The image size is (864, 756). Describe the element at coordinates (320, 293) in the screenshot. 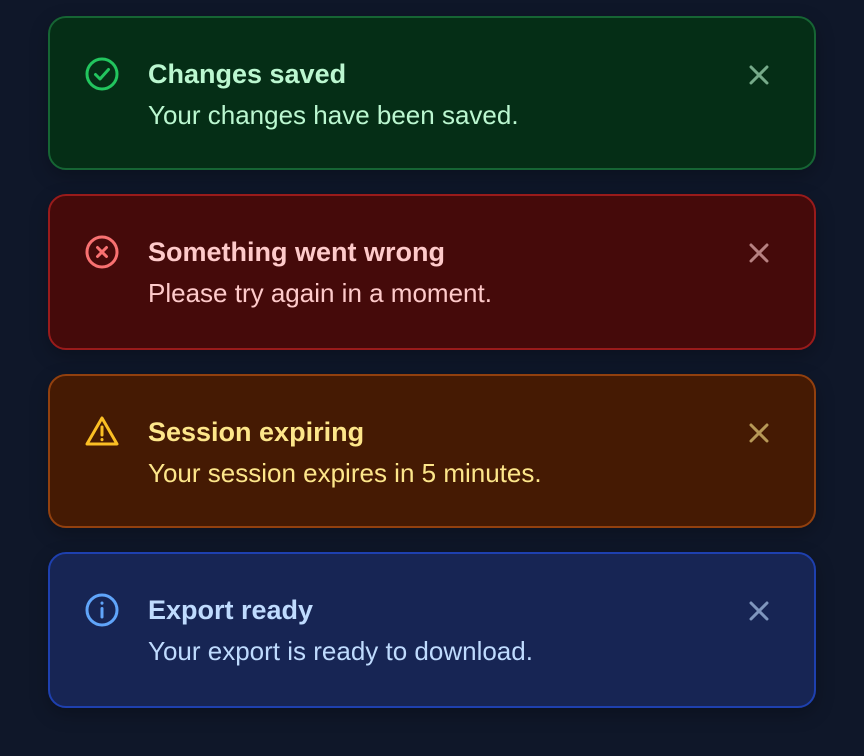

I see `toast-message: Please try again in a moment.` at that location.